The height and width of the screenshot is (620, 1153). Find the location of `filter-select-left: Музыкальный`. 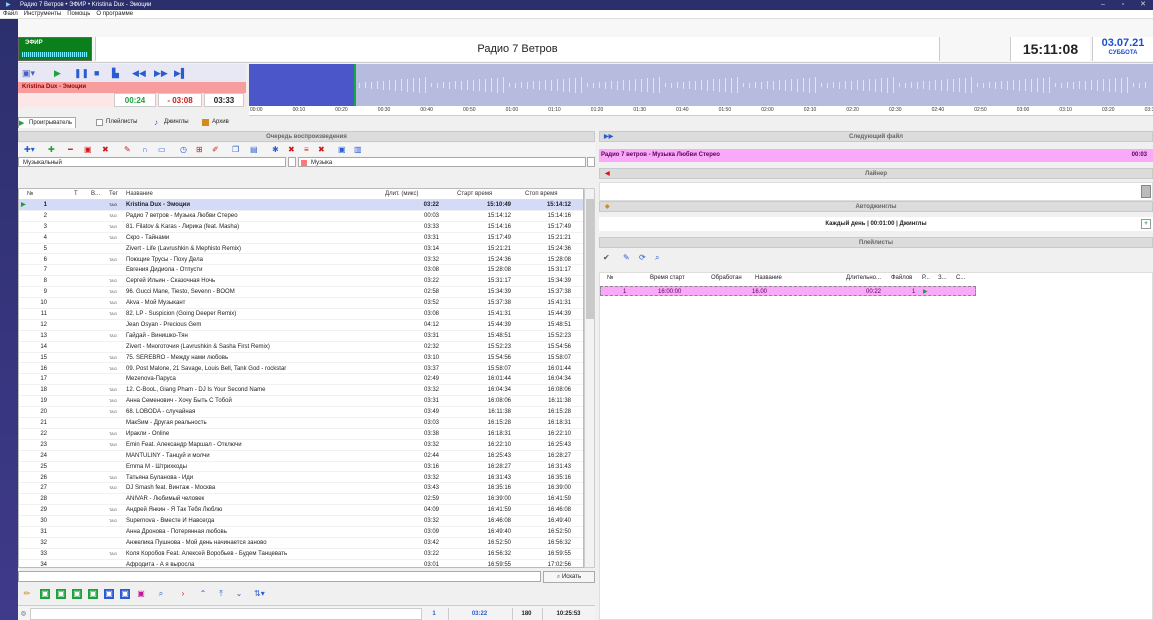

filter-select-left: Музыкальный is located at coordinates (152, 162).